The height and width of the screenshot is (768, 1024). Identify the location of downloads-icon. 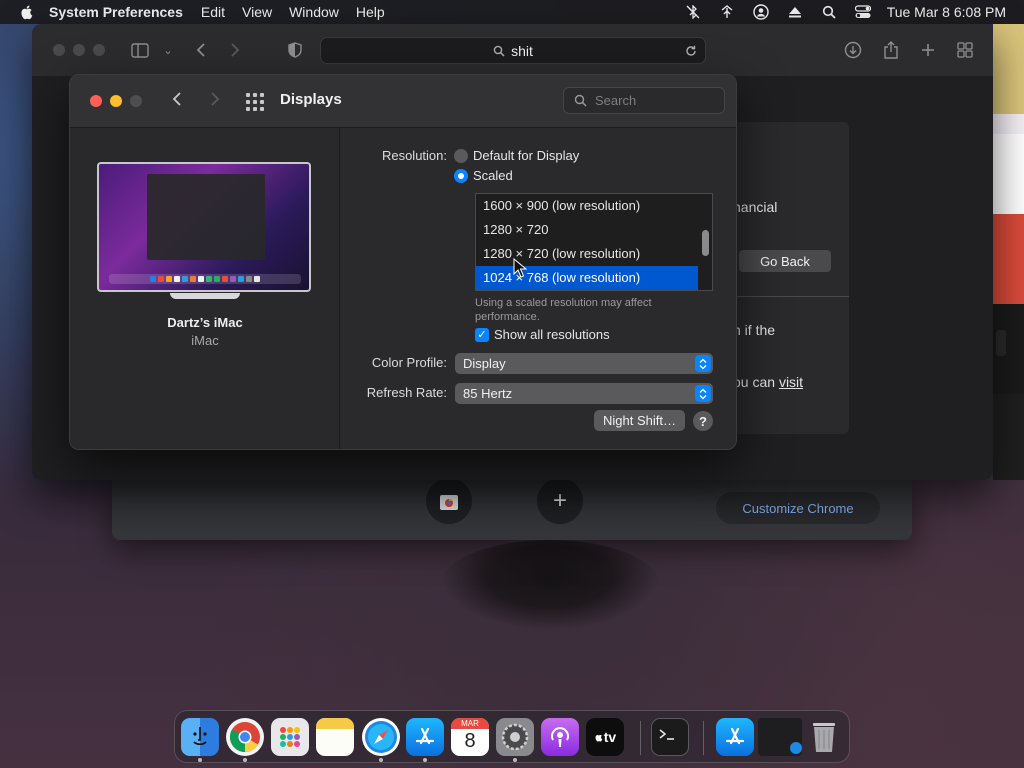
(853, 50).